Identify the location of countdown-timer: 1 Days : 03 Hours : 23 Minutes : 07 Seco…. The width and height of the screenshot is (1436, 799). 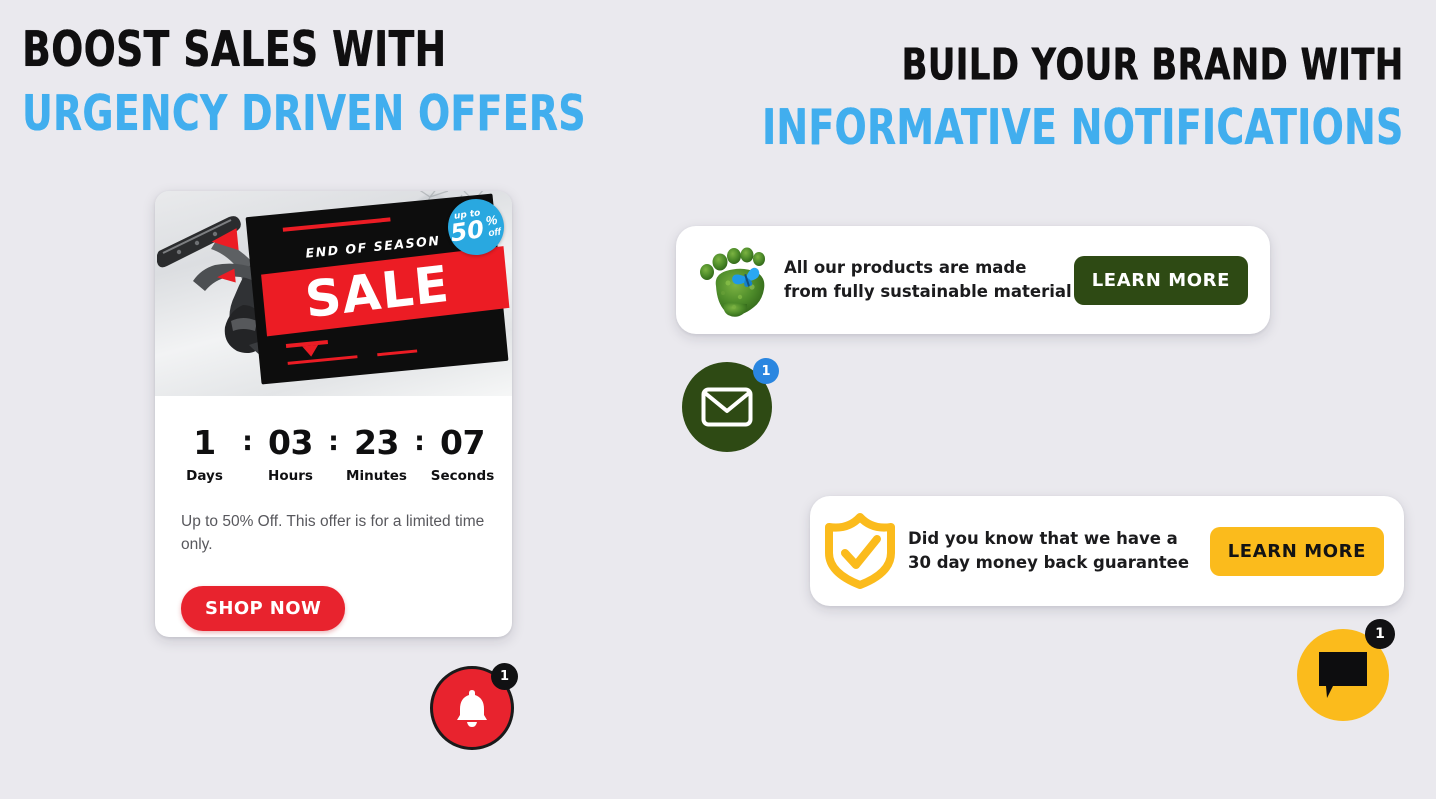
(333, 440).